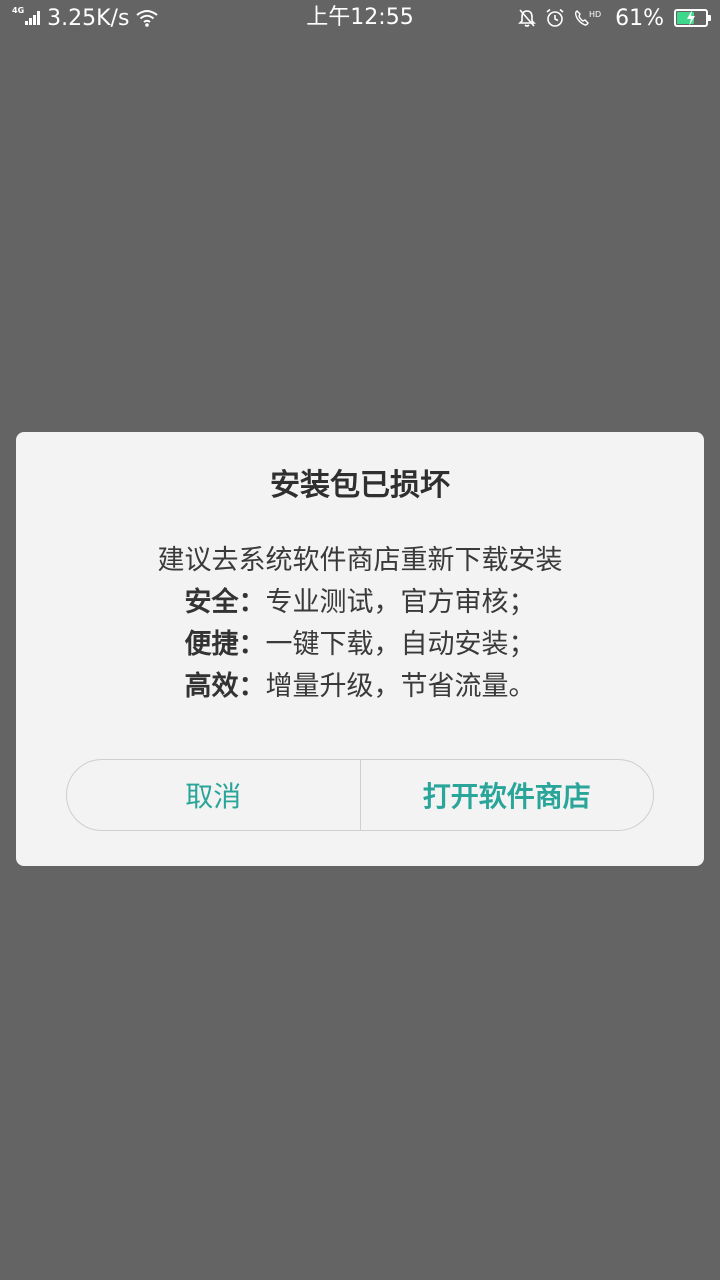 Image resolution: width=720 pixels, height=1280 pixels. Describe the element at coordinates (400, 686) in the screenshot. I see `feature-text: 增量升级，节省流量。` at that location.